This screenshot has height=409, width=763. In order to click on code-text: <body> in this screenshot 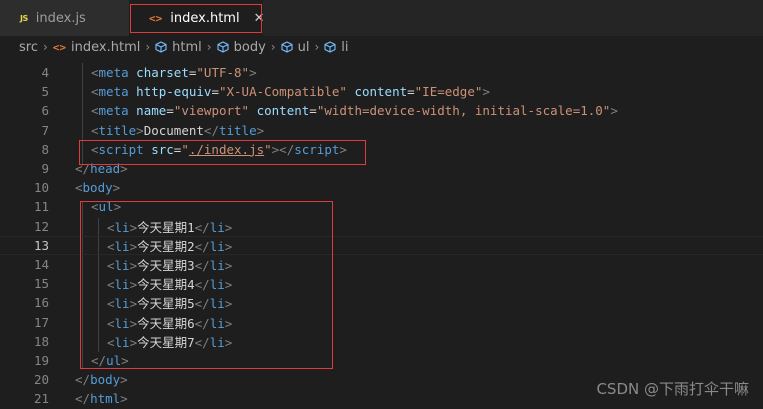, I will do `click(98, 188)`.